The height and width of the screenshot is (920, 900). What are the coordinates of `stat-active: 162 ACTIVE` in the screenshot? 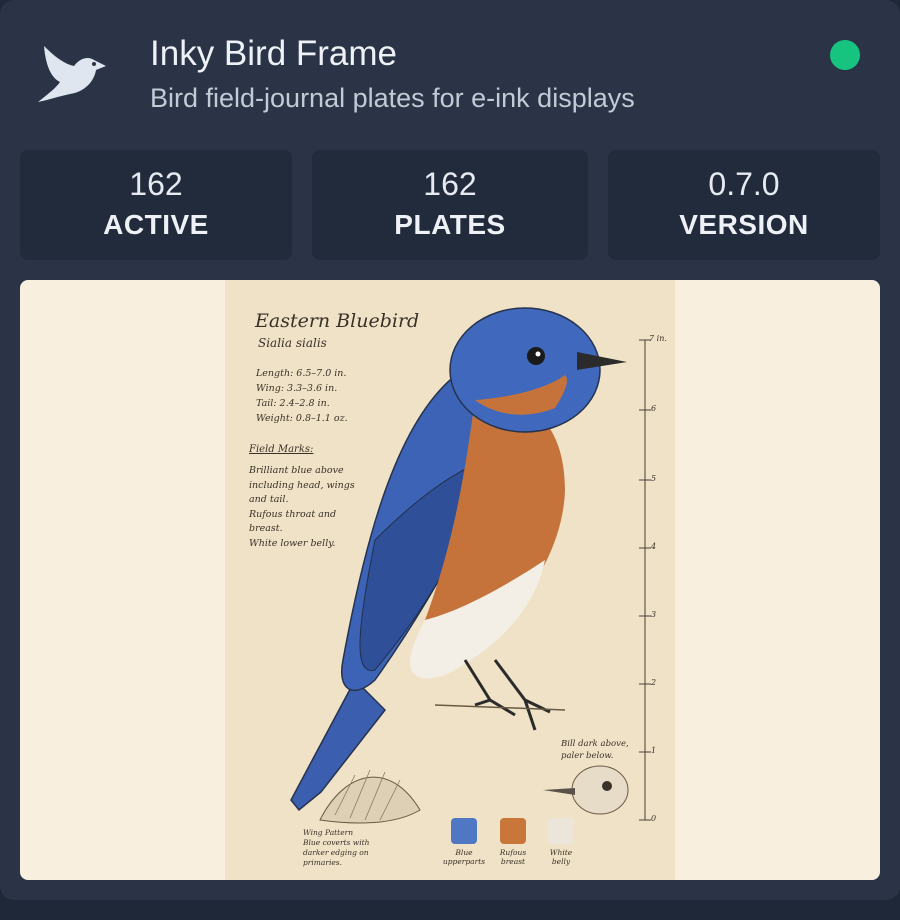 It's located at (156, 205).